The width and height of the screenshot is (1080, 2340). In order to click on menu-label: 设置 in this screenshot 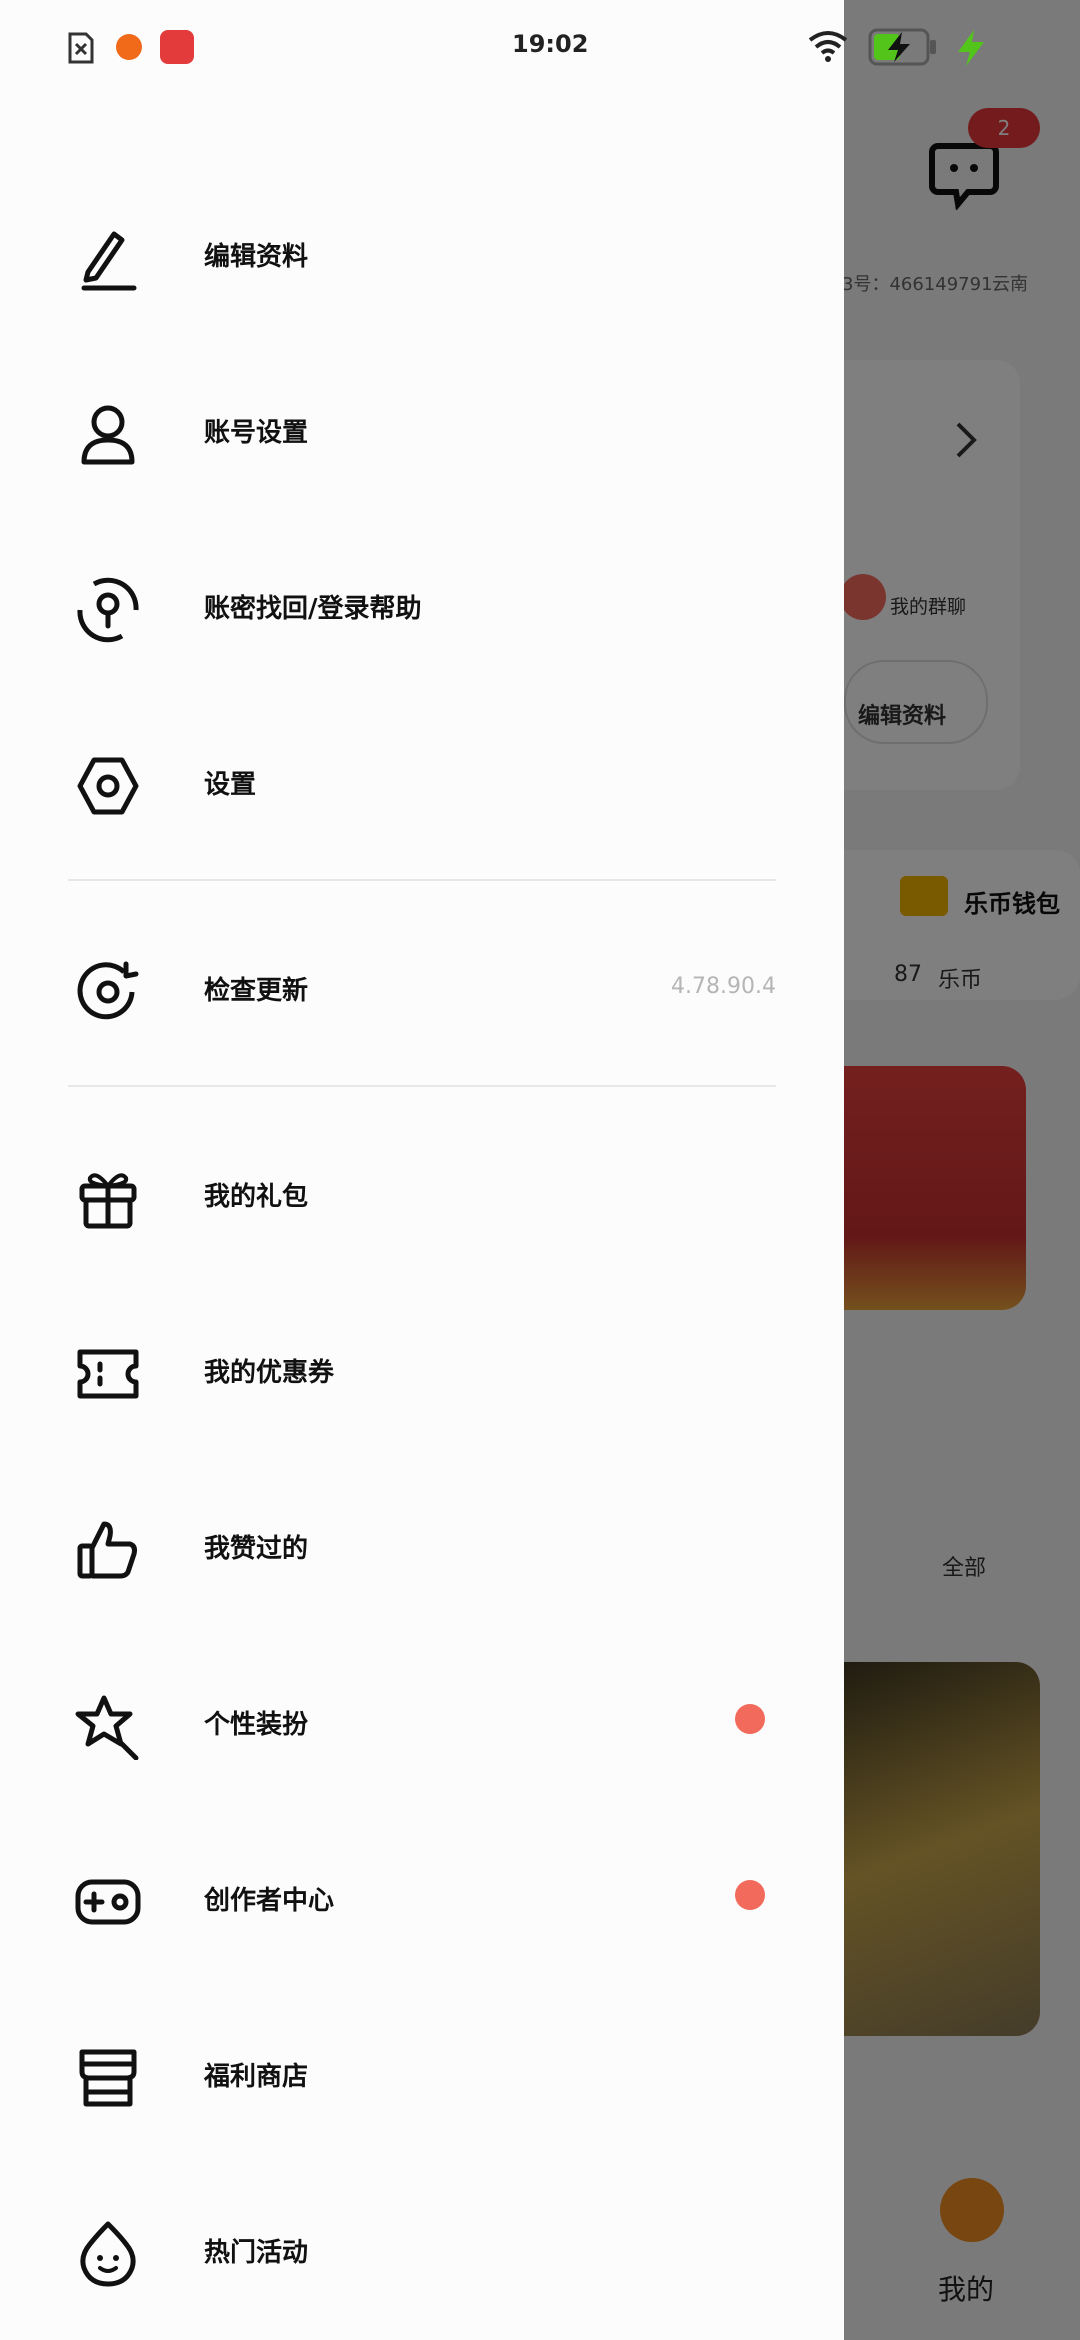, I will do `click(230, 785)`.